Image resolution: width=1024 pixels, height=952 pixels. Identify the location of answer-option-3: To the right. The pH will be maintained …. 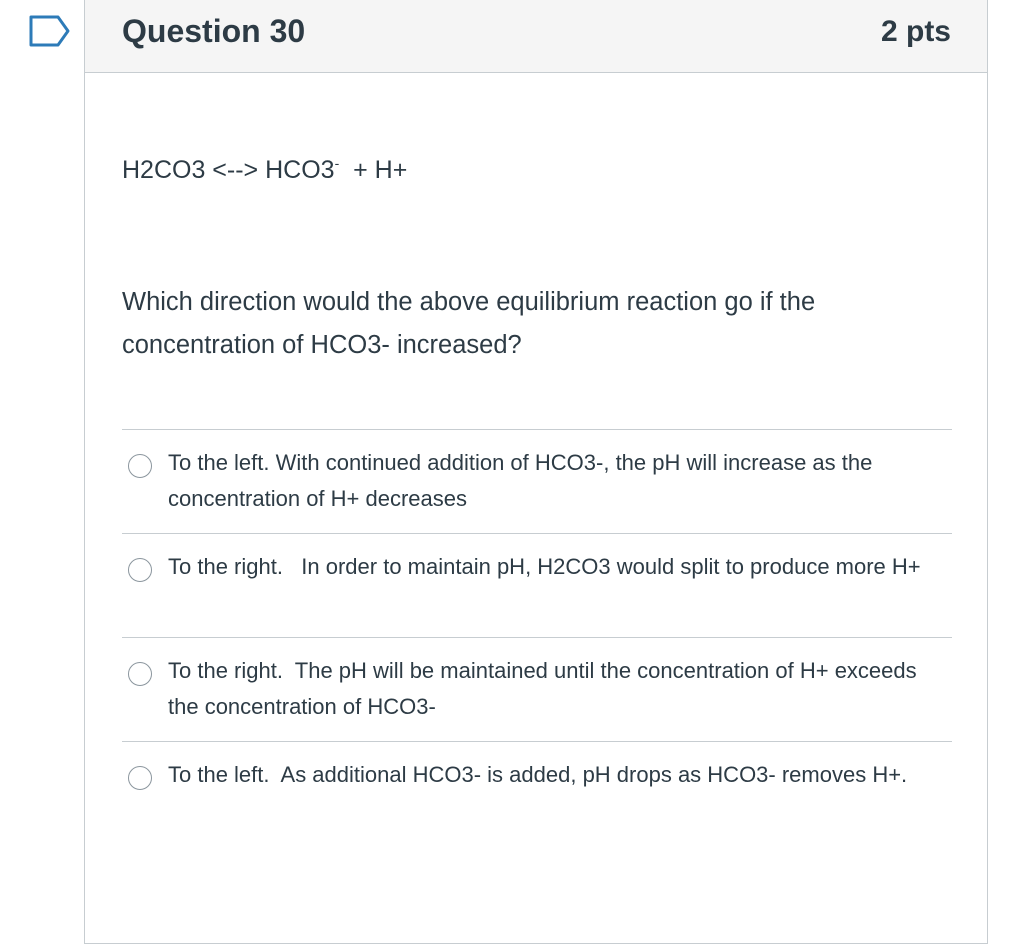
(537, 689).